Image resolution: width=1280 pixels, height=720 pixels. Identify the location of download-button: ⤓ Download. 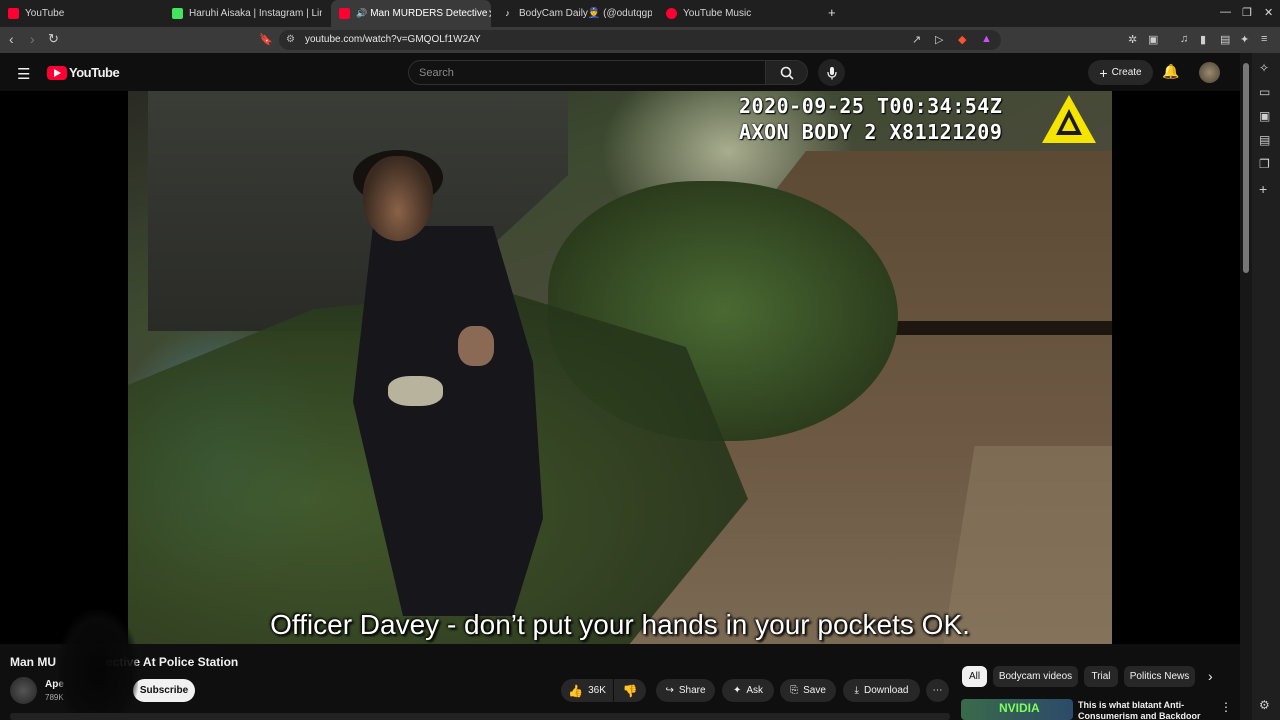
(881, 690).